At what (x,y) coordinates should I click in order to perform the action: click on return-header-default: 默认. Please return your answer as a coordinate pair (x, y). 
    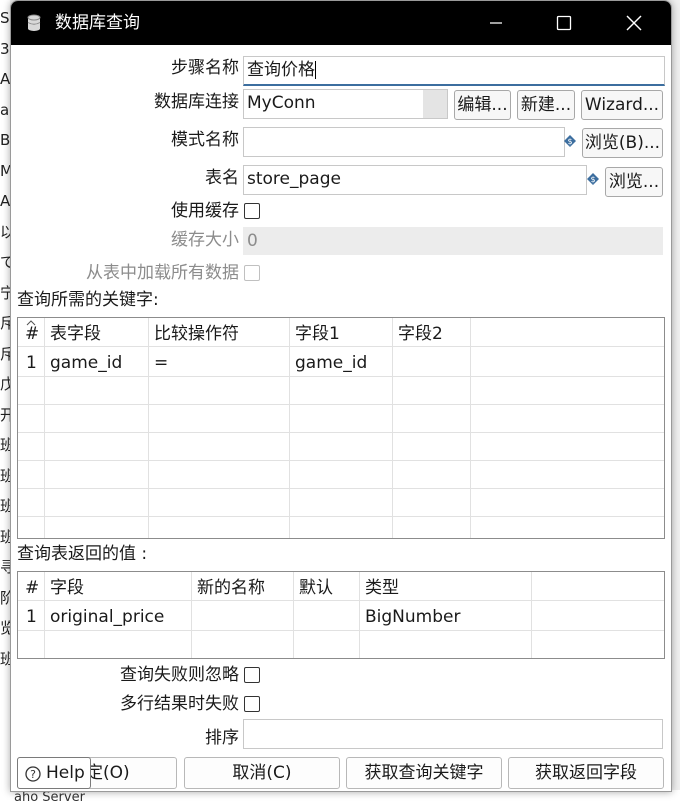
    Looking at the image, I should click on (316, 588).